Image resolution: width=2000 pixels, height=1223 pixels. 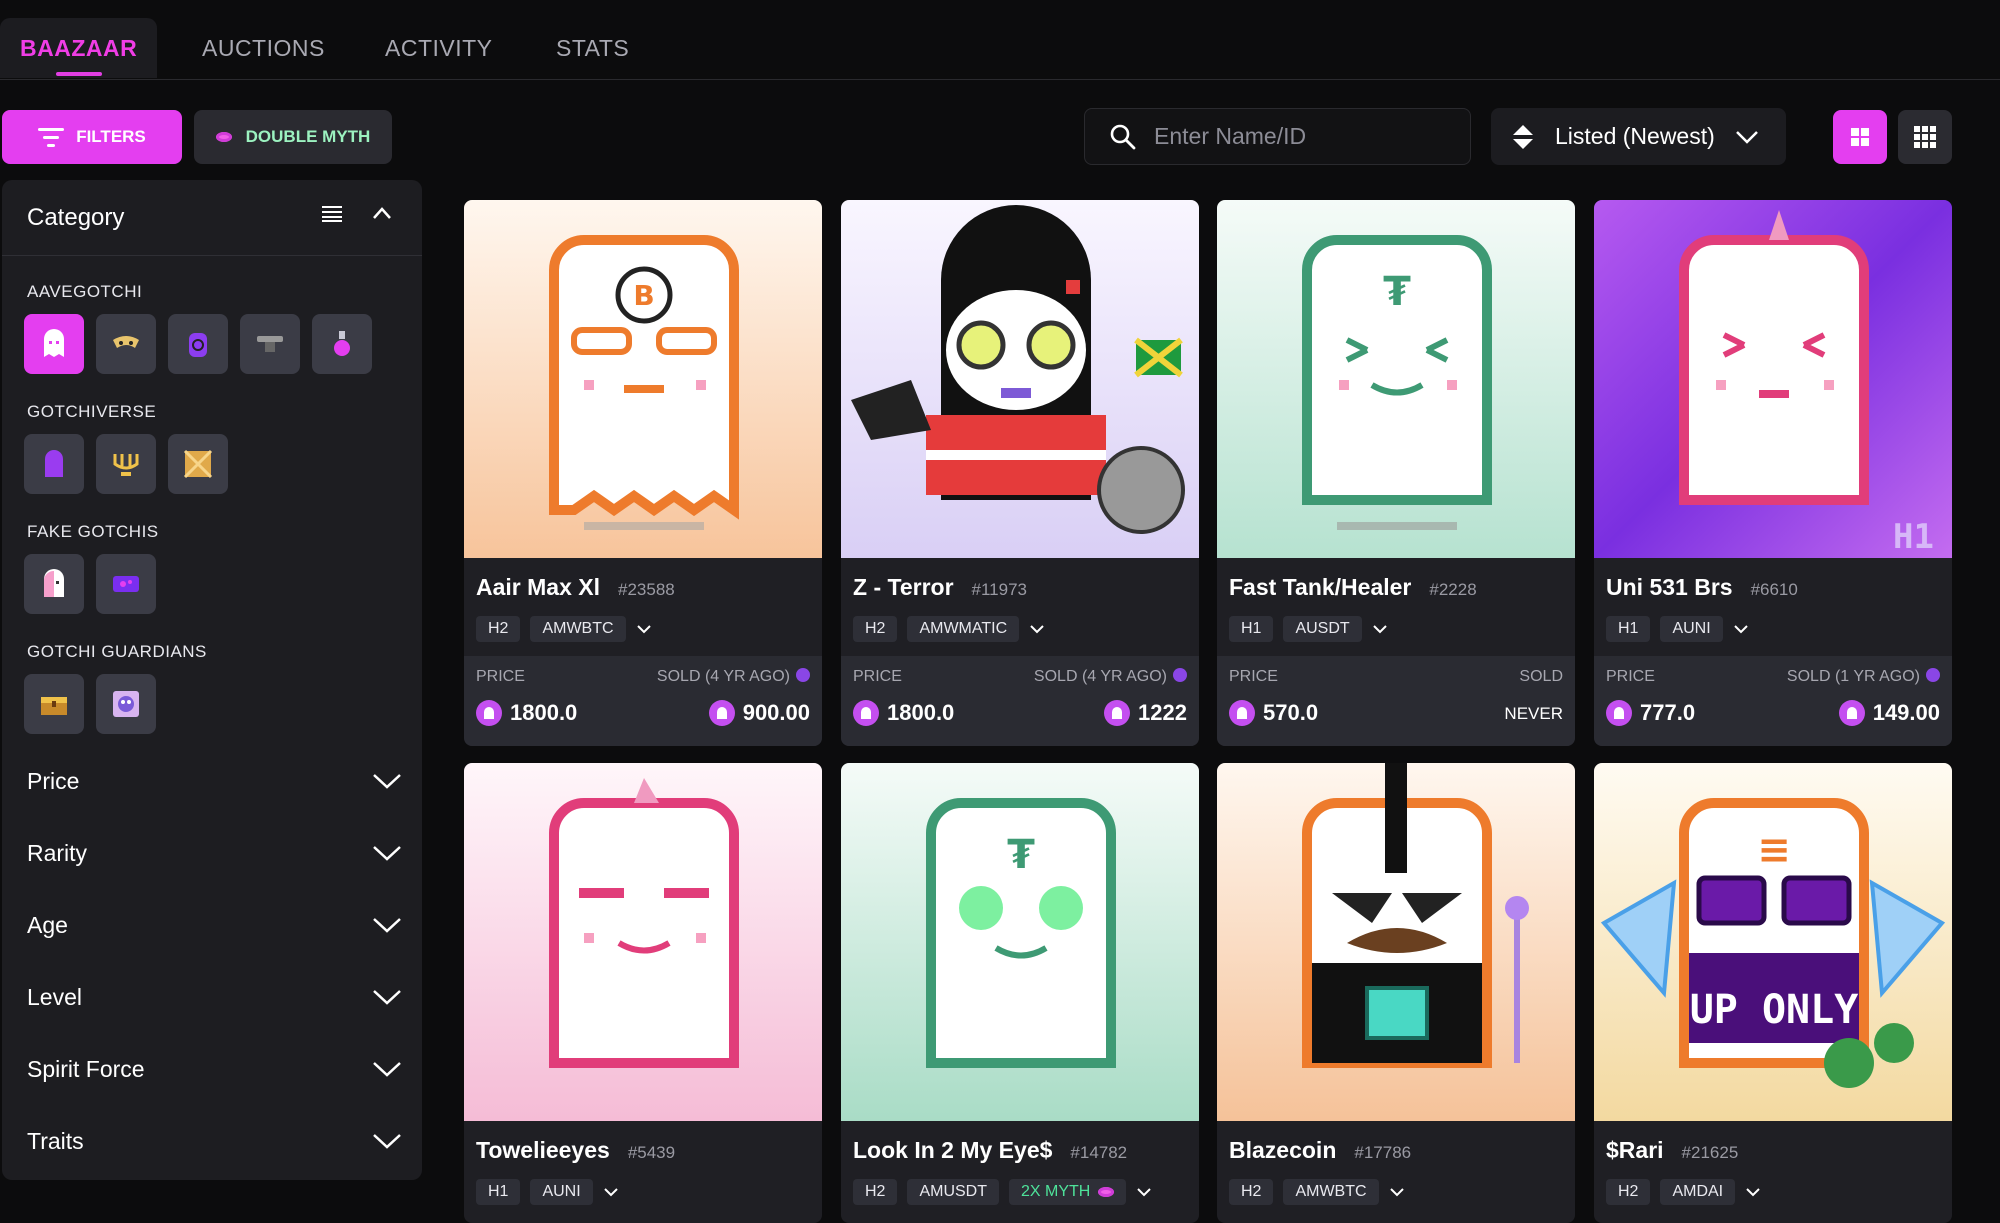 I want to click on gotchi-card: Blazecoin #17786 H2 AMWBTC, so click(x=1396, y=993).